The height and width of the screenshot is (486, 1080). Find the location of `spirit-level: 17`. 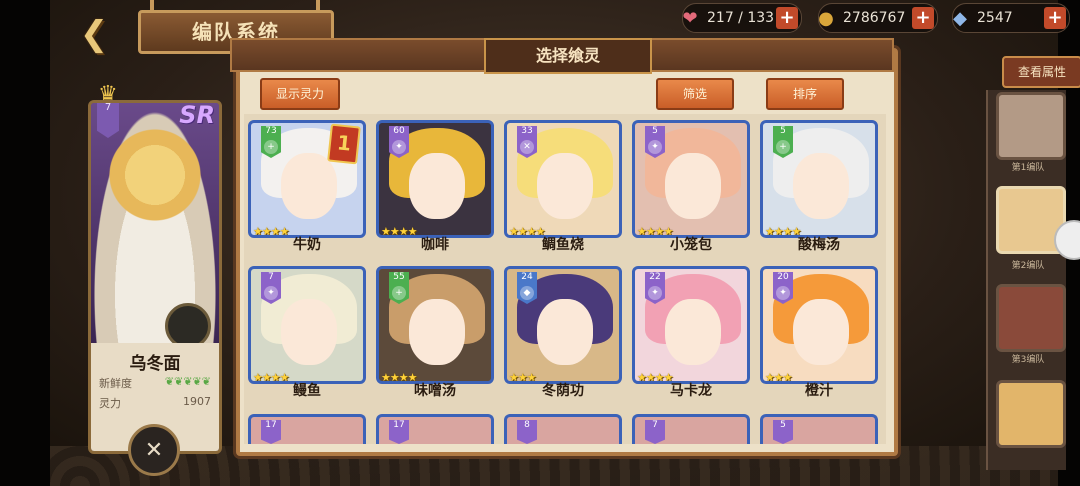

spirit-level: 17 is located at coordinates (399, 432).